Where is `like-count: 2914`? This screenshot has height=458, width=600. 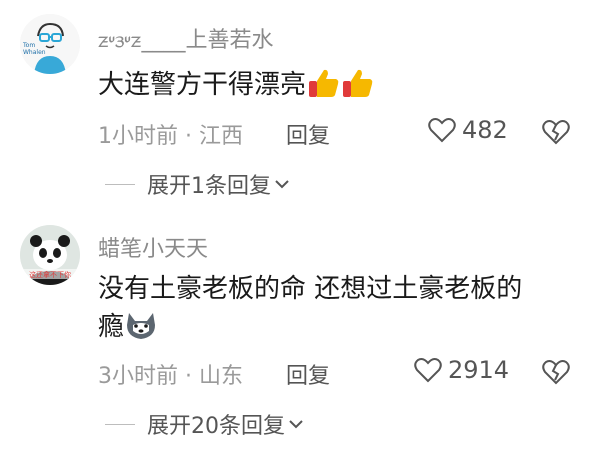
like-count: 2914 is located at coordinates (479, 370).